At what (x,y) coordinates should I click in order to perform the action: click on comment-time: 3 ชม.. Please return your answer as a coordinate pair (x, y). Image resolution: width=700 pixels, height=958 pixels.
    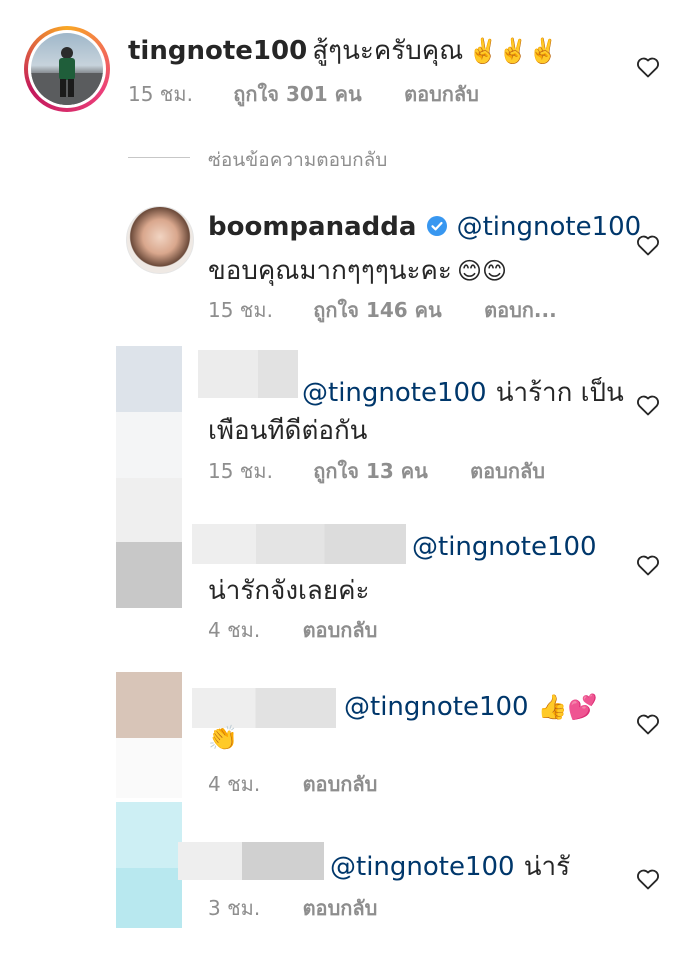
    Looking at the image, I should click on (234, 908).